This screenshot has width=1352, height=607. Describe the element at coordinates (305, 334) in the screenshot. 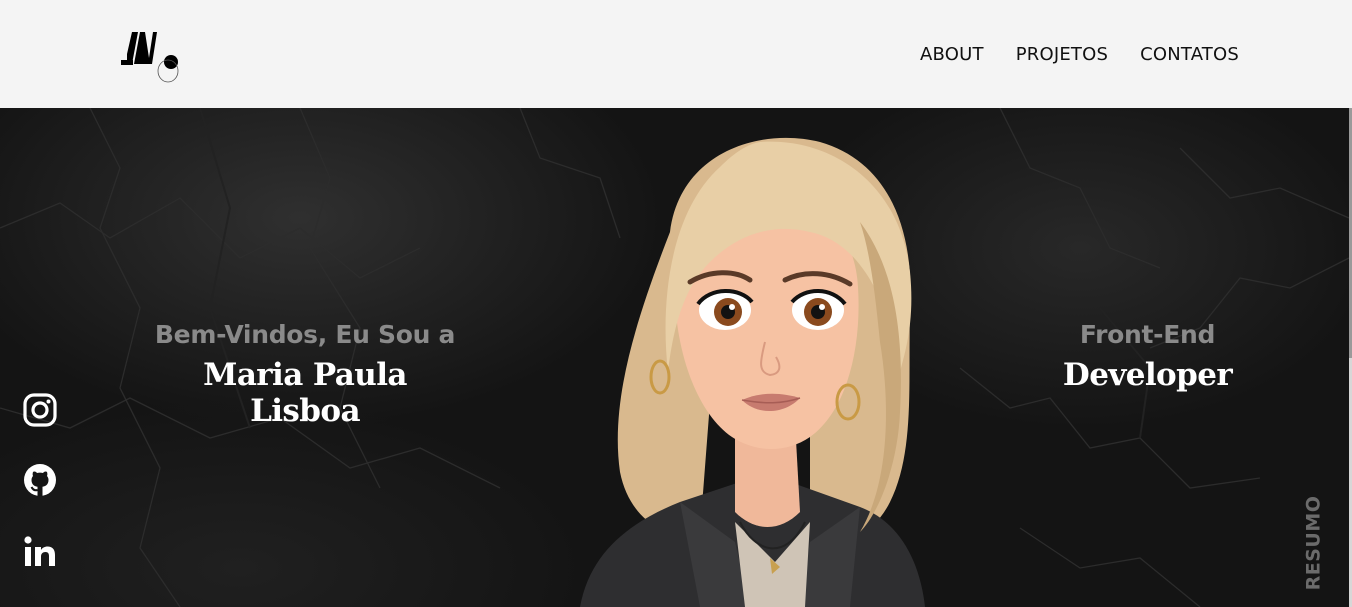

I see `greeting-text: Bem-Vindos, Eu Sou a` at that location.